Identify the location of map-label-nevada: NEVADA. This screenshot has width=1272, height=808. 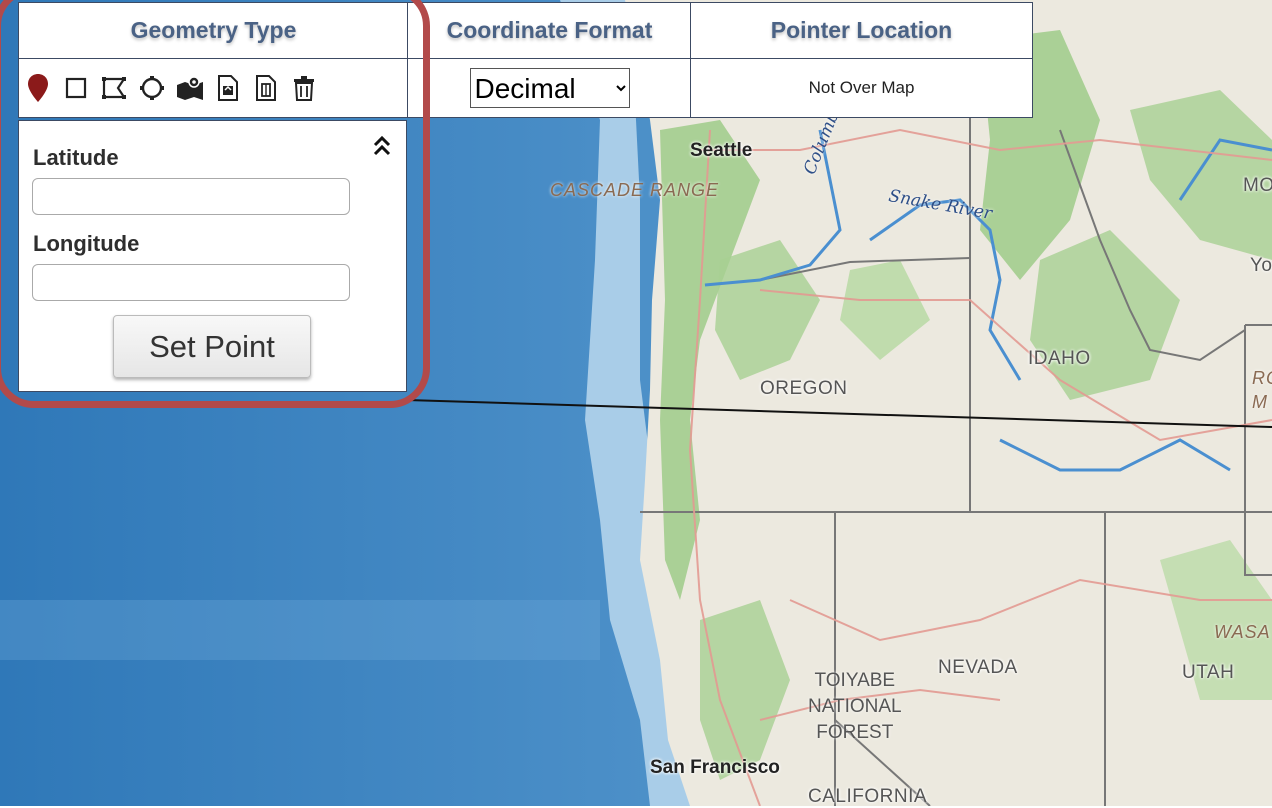
(978, 667).